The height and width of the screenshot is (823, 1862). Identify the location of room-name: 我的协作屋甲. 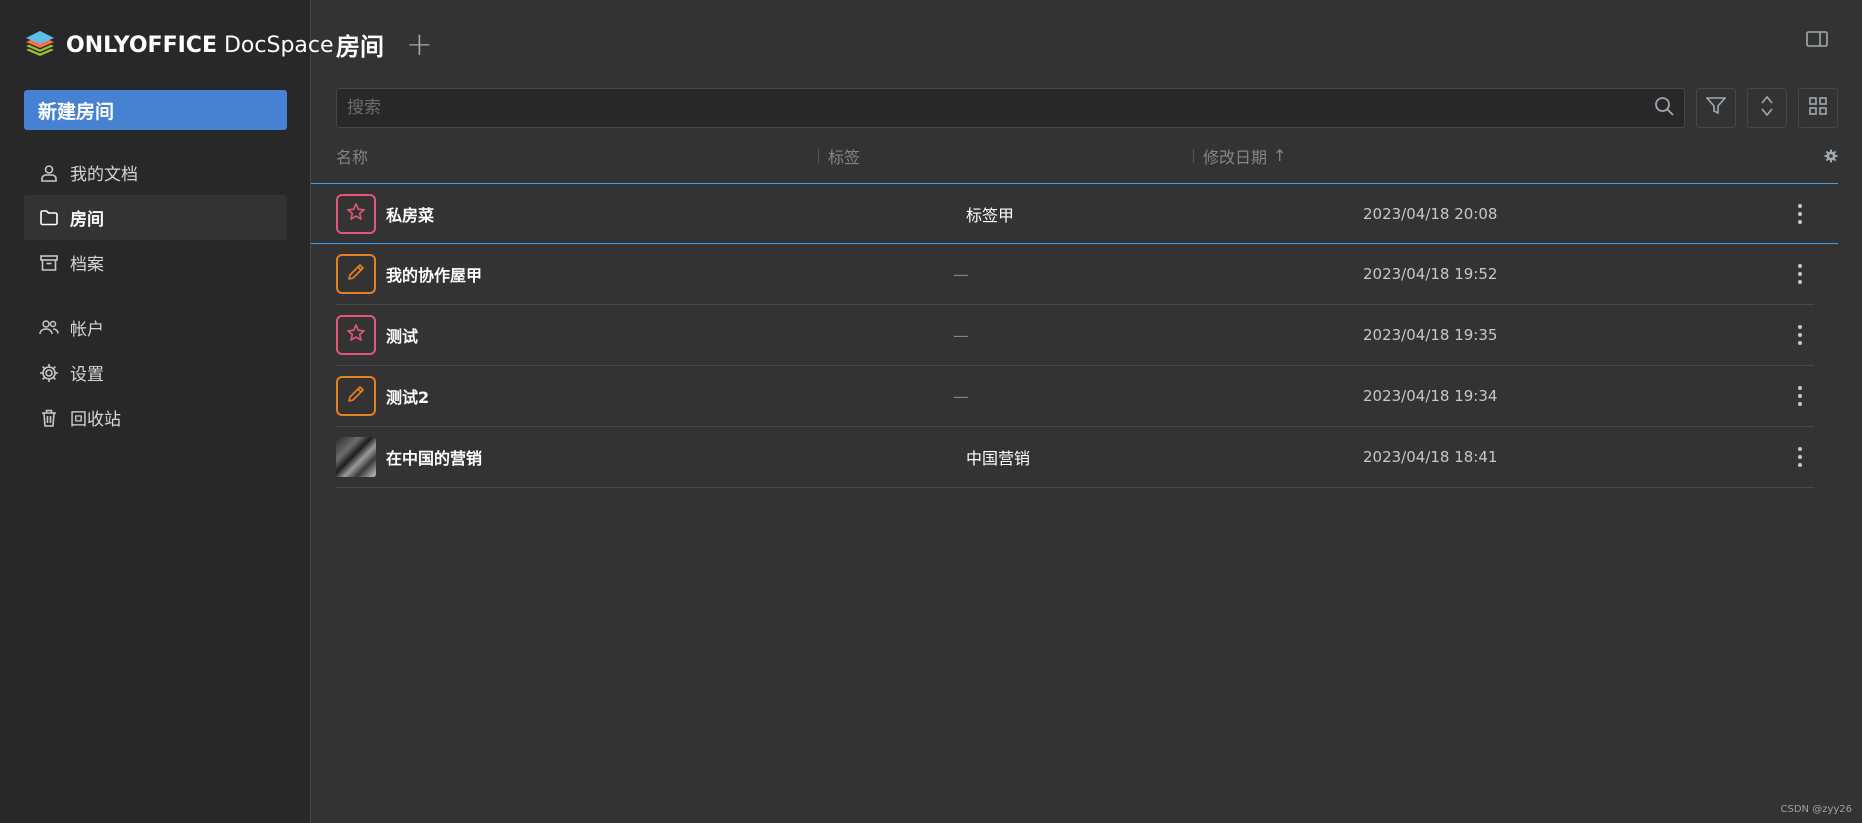
(434, 274).